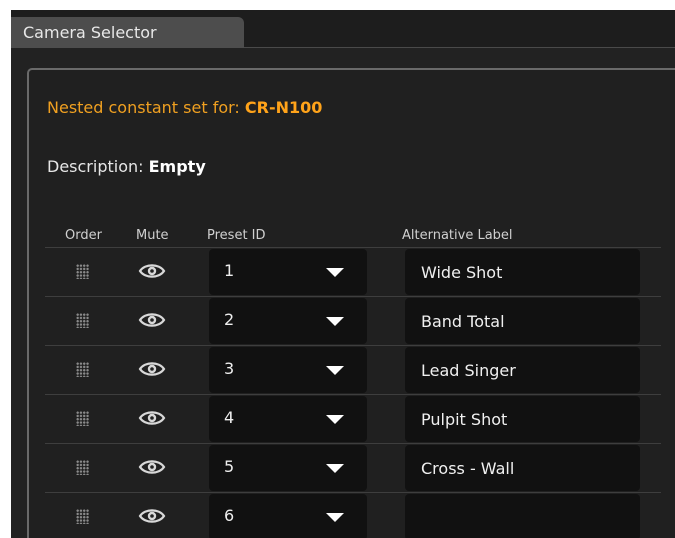 The width and height of the screenshot is (675, 538). Describe the element at coordinates (127, 32) in the screenshot. I see `tab-camera-selector: Camera Selector` at that location.